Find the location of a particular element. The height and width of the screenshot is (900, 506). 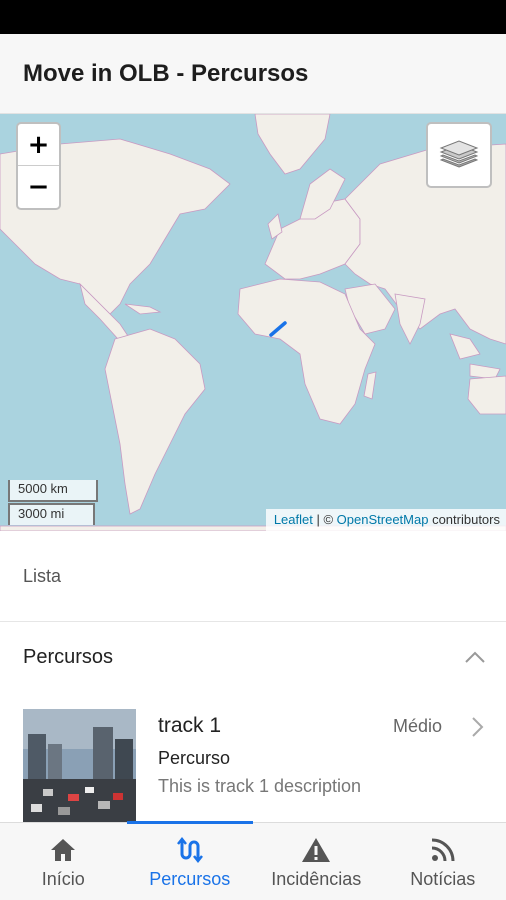

percursos-accordion-header: Percursos is located at coordinates (253, 657).